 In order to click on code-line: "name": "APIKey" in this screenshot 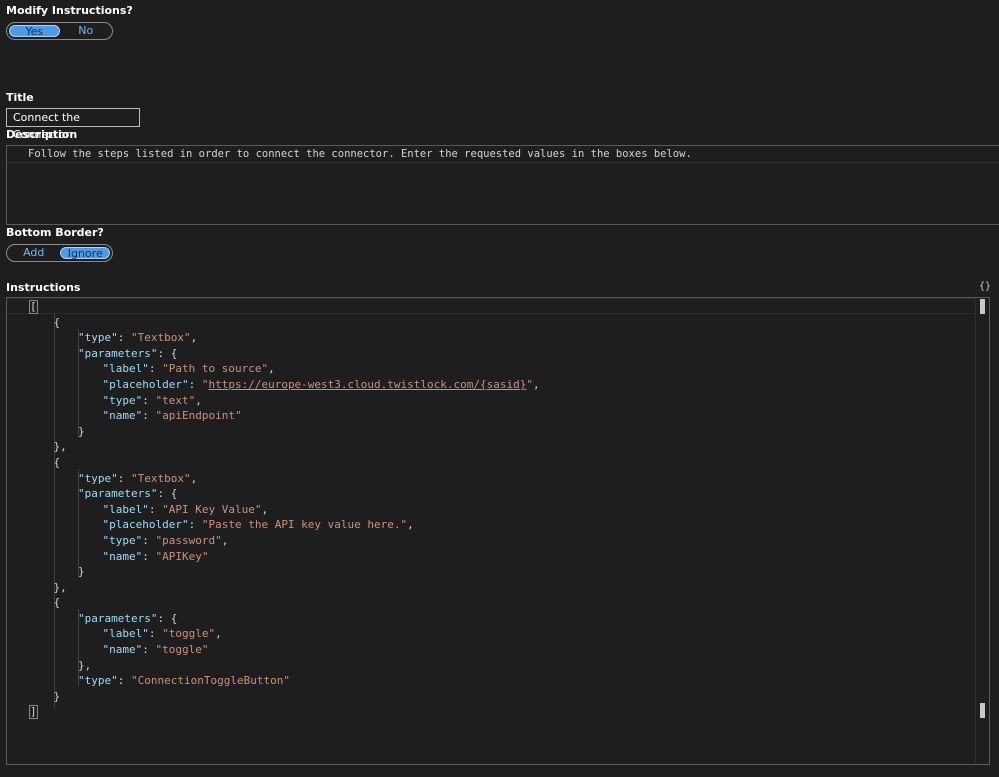, I will do `click(487, 557)`.